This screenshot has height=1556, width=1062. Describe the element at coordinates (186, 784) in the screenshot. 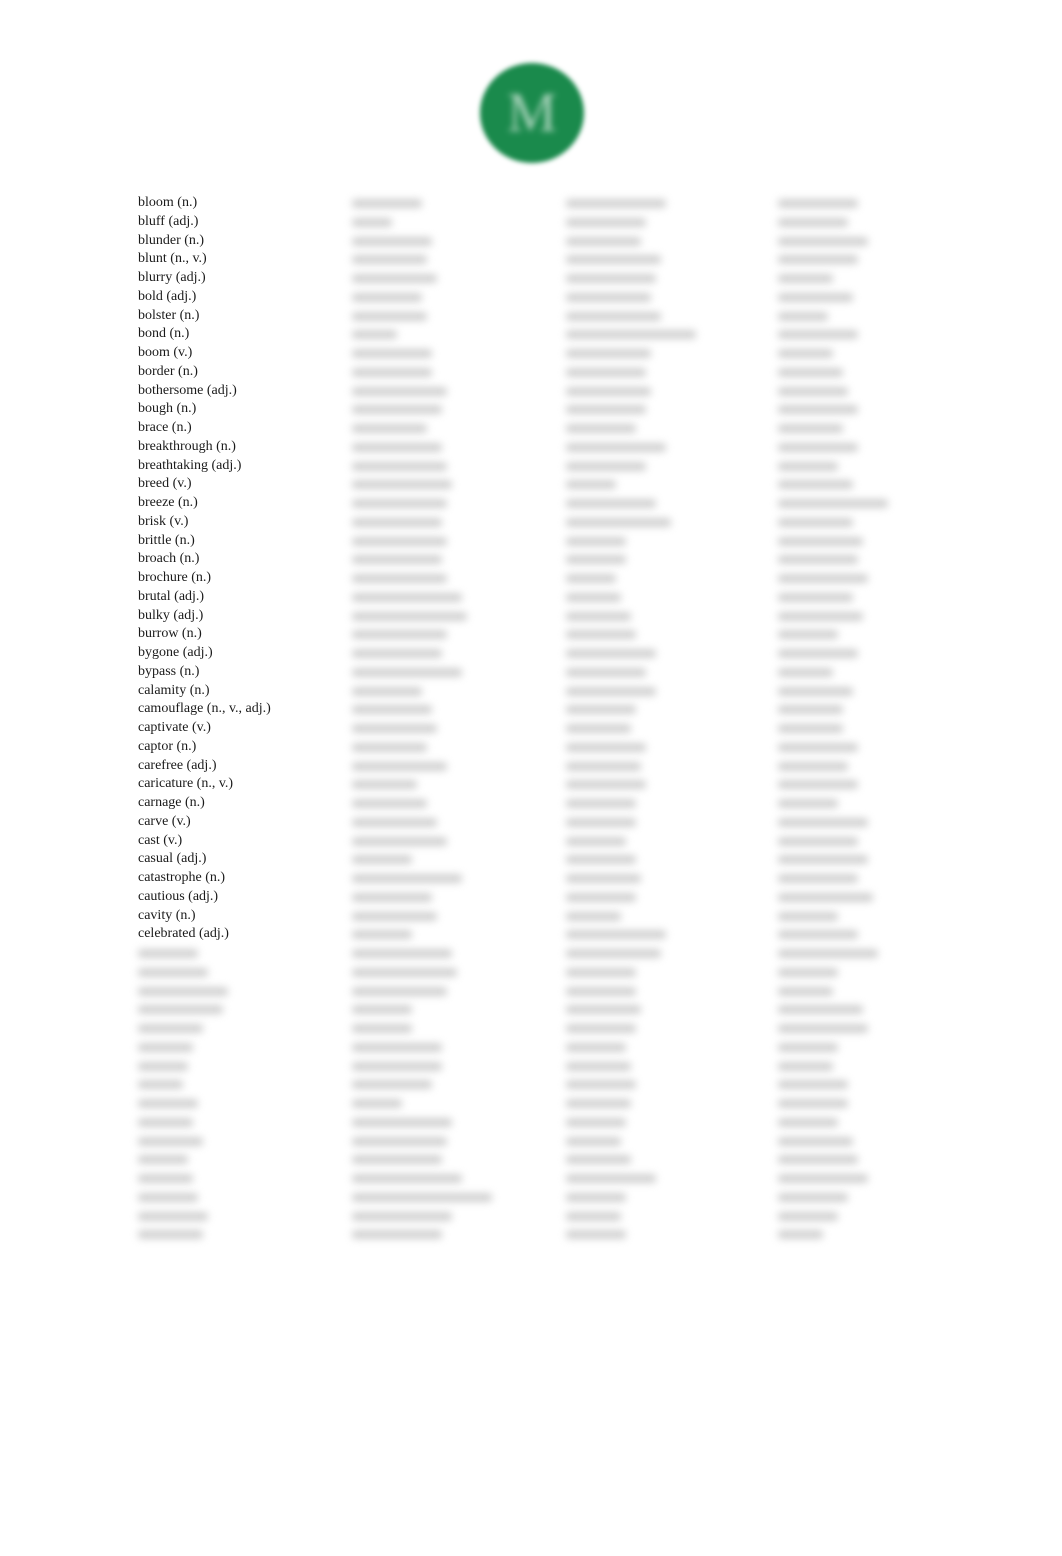

I see `word-entry: caricature (n., v.)` at that location.